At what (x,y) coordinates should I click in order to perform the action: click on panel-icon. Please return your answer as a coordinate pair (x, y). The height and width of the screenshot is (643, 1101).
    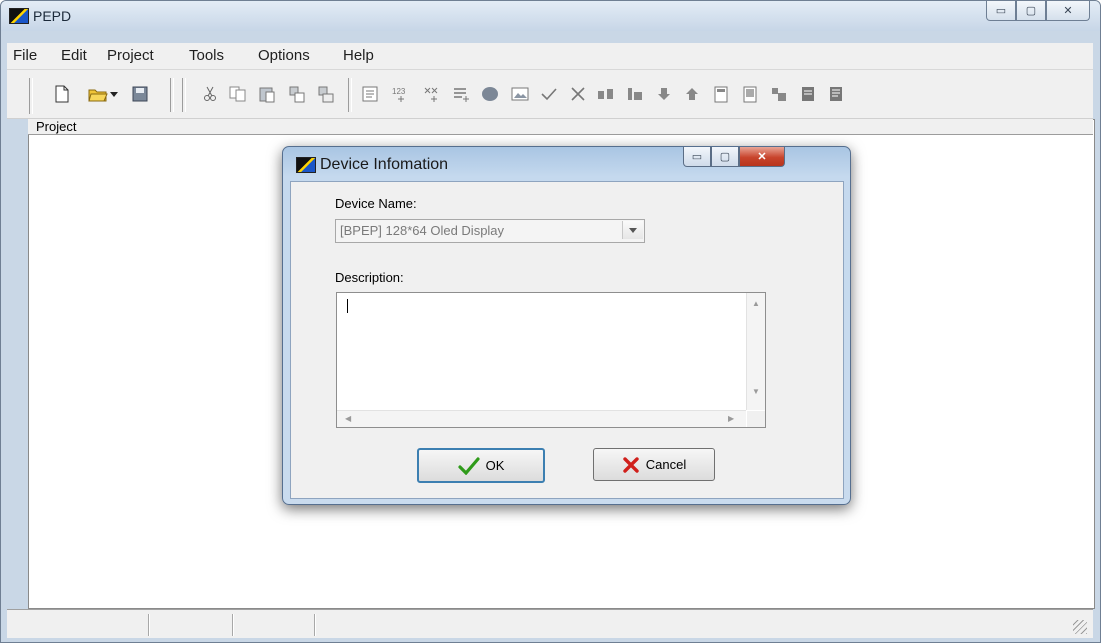
    Looking at the image, I should click on (808, 94).